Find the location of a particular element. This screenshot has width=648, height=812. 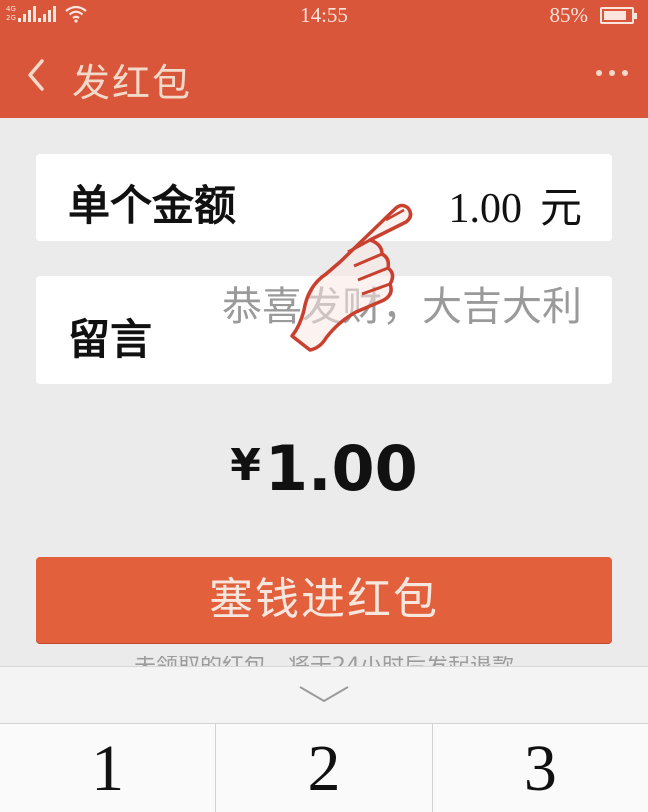

collapse-icon is located at coordinates (324, 694).